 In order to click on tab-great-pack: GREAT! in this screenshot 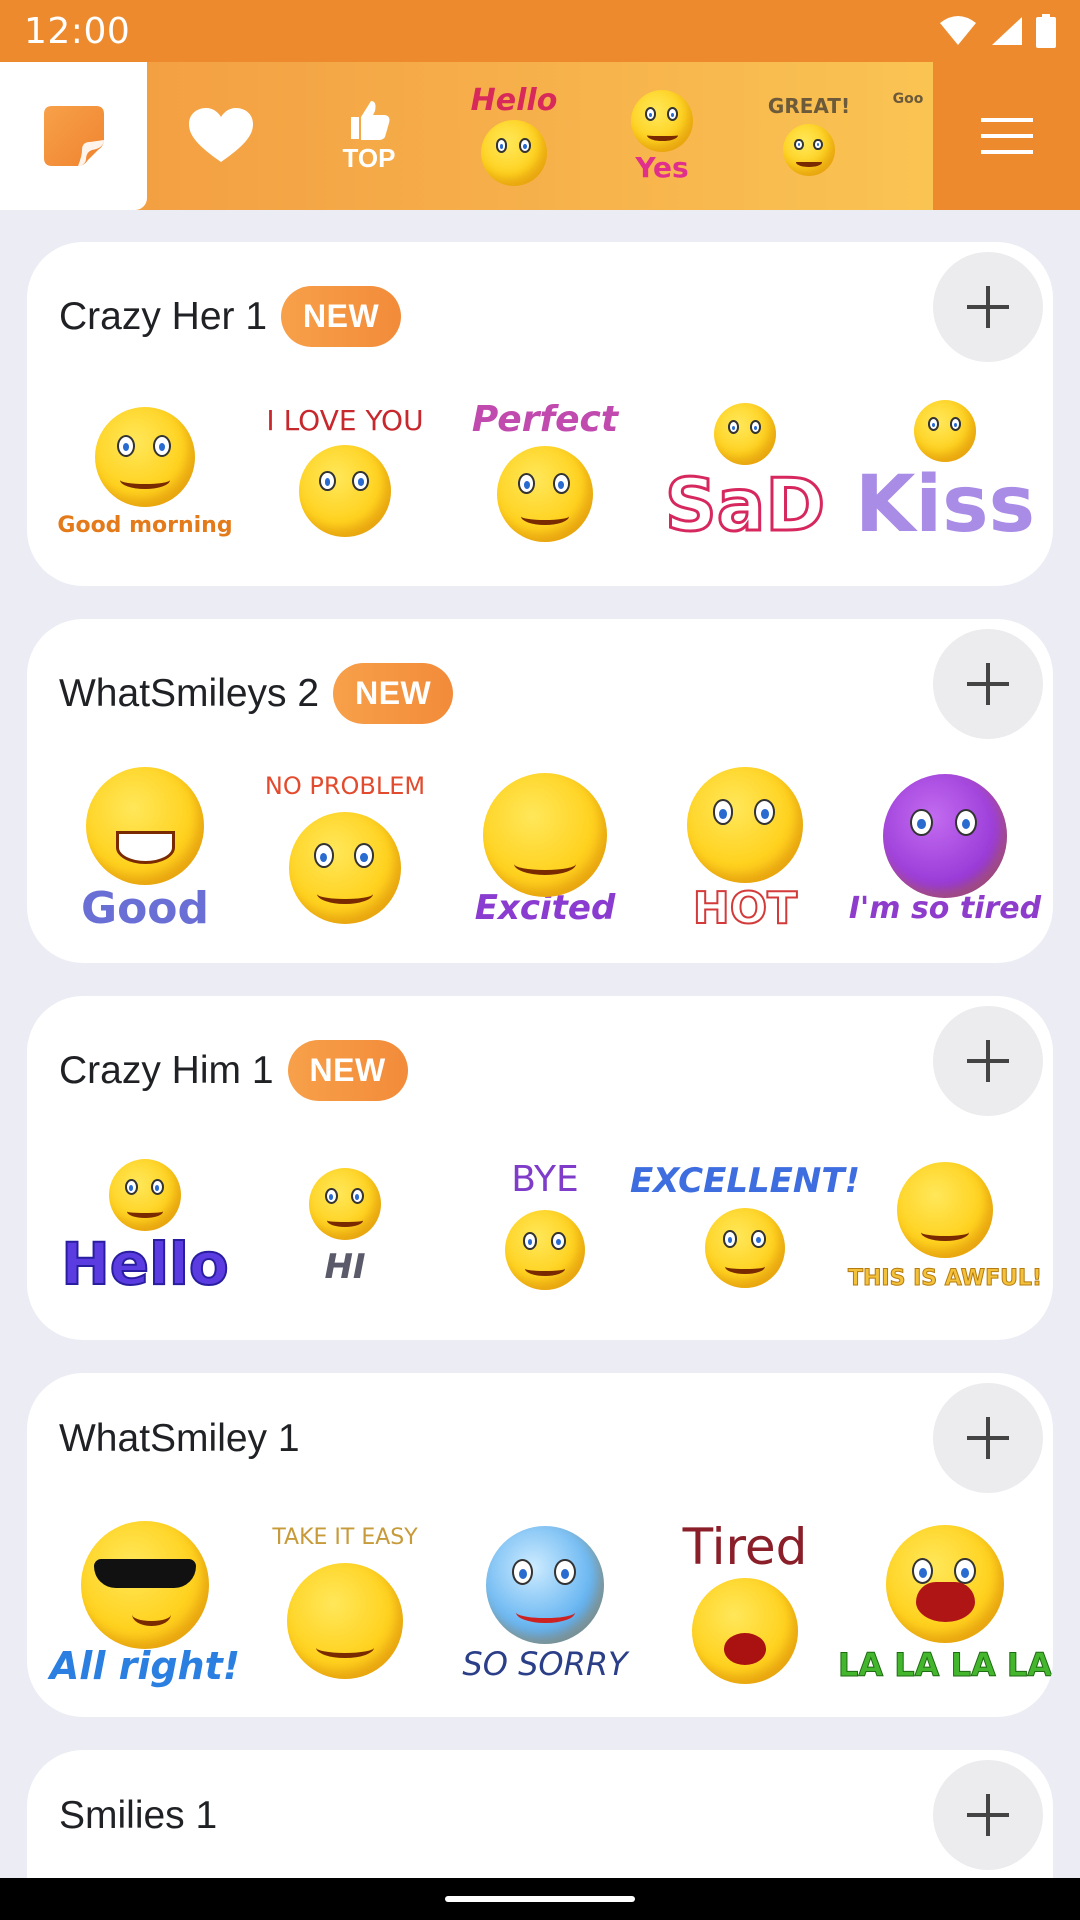, I will do `click(809, 136)`.